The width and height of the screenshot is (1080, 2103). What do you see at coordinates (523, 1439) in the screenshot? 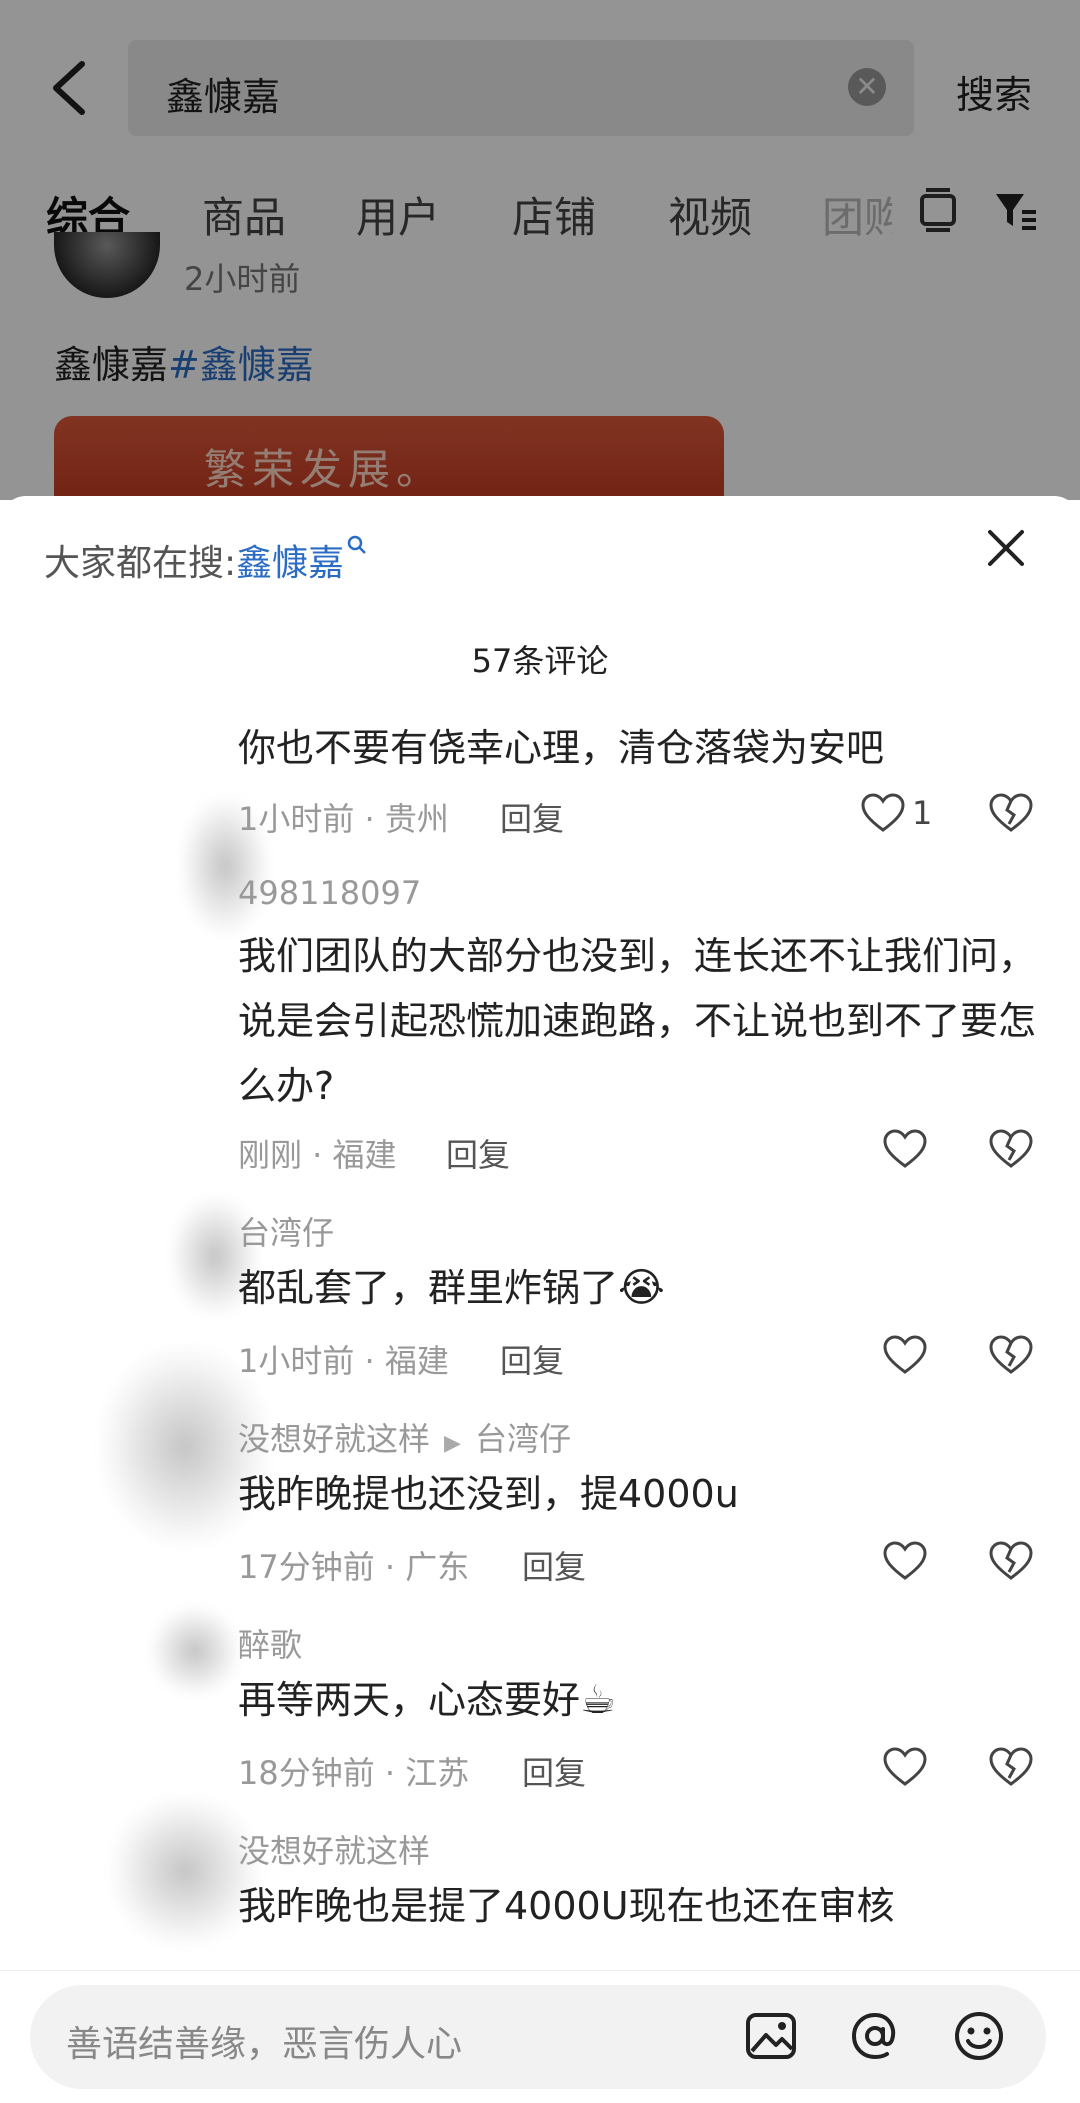
I see `comment-username-to: 台湾仔` at bounding box center [523, 1439].